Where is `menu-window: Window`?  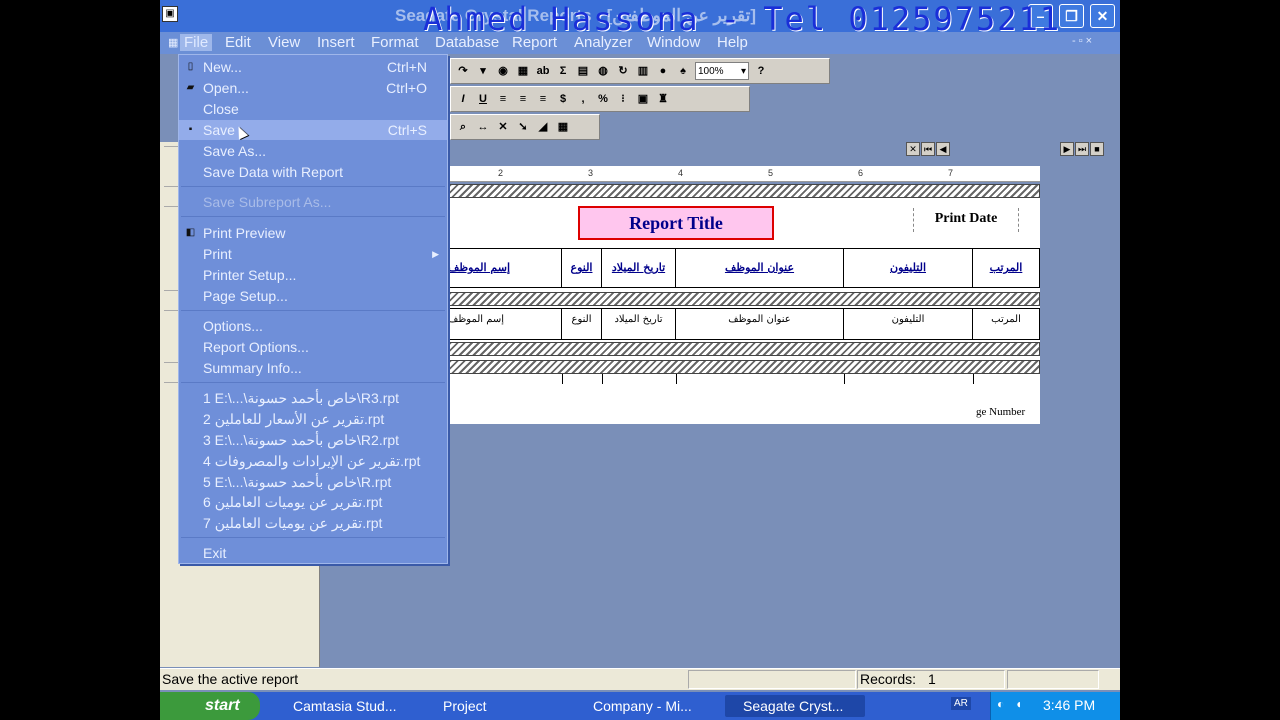
menu-window: Window is located at coordinates (673, 42).